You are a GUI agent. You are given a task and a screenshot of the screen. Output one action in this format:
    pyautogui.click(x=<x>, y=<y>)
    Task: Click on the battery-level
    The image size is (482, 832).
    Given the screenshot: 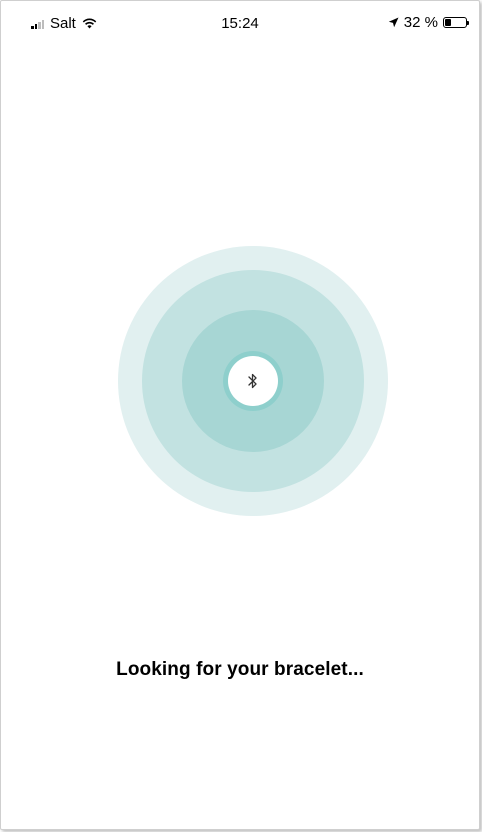 What is the action you would take?
    pyautogui.click(x=448, y=22)
    